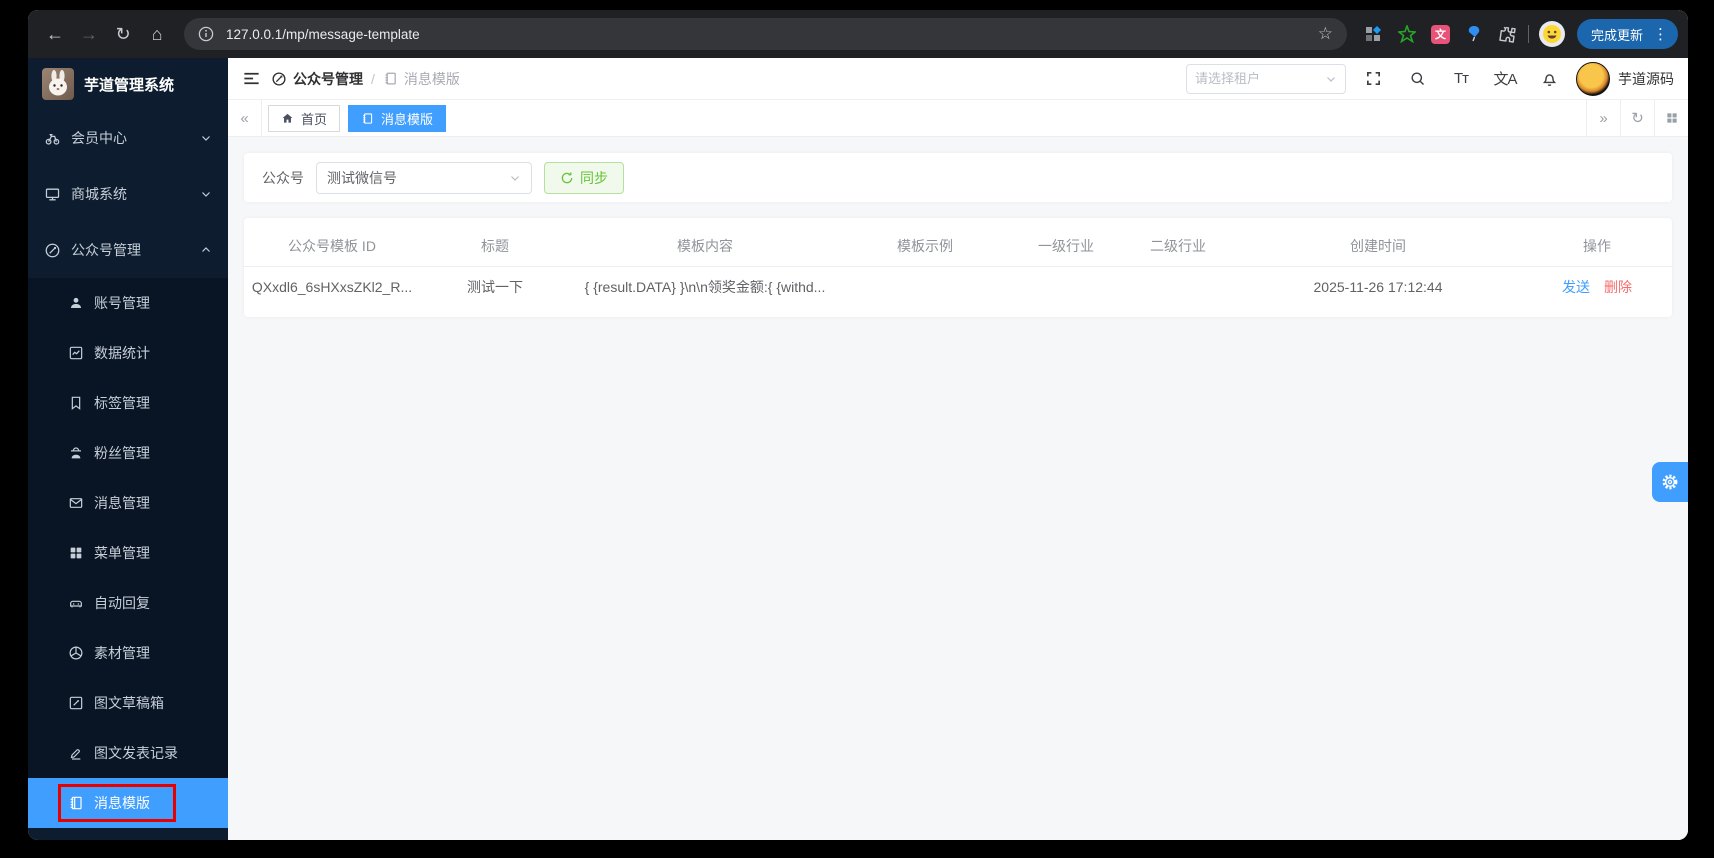 The width and height of the screenshot is (1714, 858). I want to click on sidebar-item-label: 自动回复, so click(122, 603).